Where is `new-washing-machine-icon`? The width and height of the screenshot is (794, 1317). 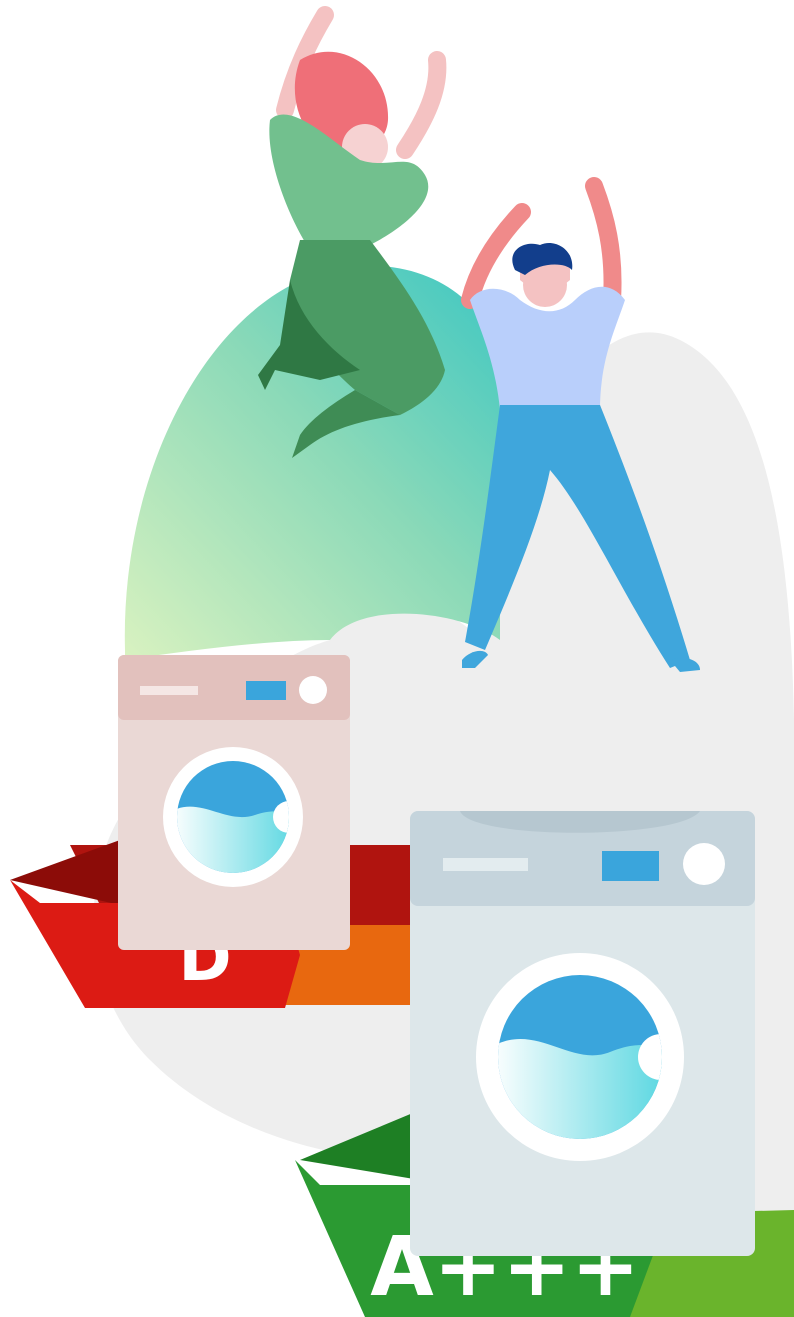 new-washing-machine-icon is located at coordinates (582, 1033).